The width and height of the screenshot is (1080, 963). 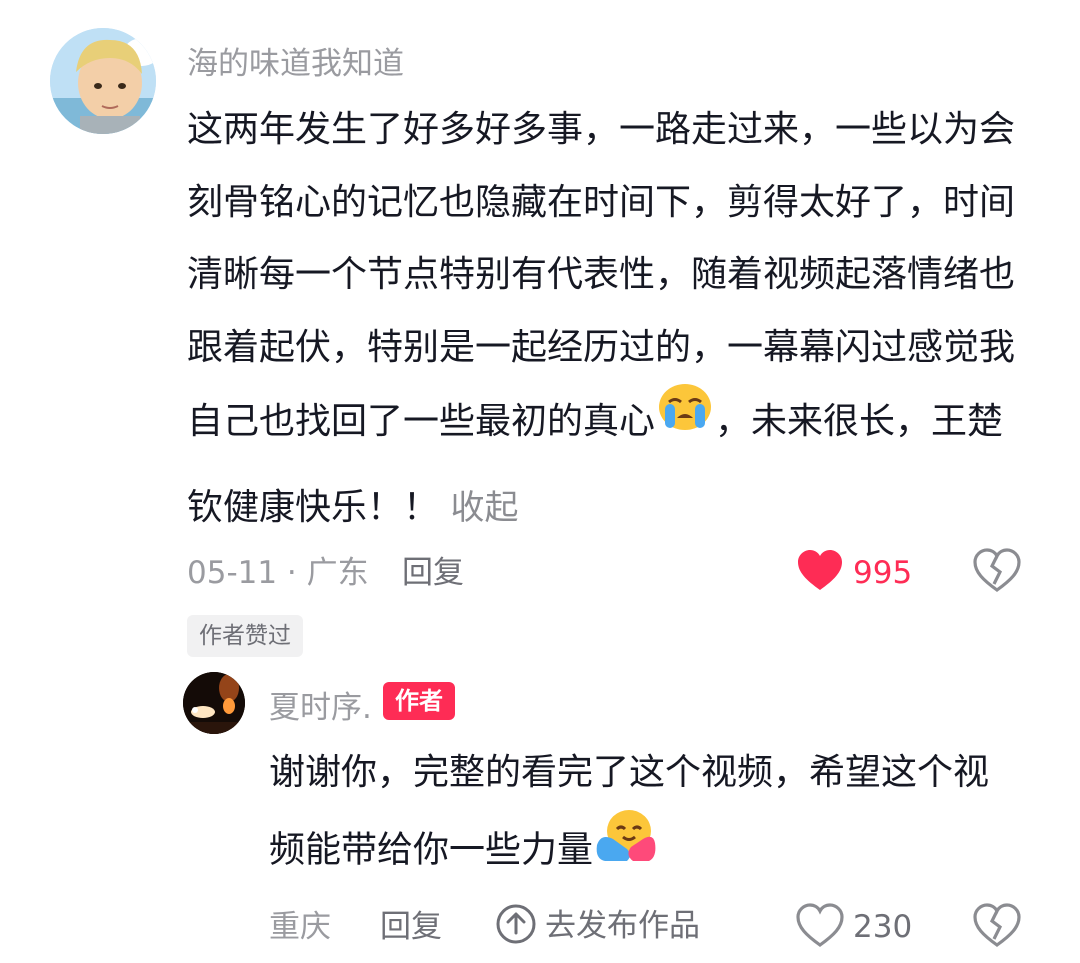 I want to click on reply-body: 谢谢你，完整的看完了这个视频，希望这个视 频能带给你一些力量, so click(x=659, y=815).